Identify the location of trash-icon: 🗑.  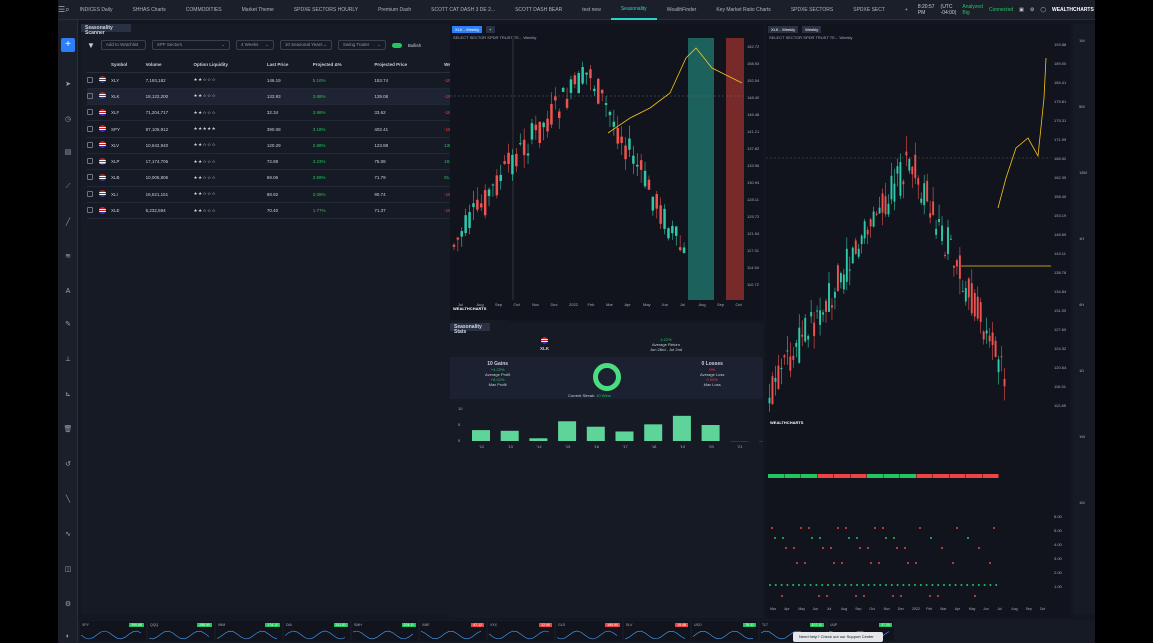
(68, 430).